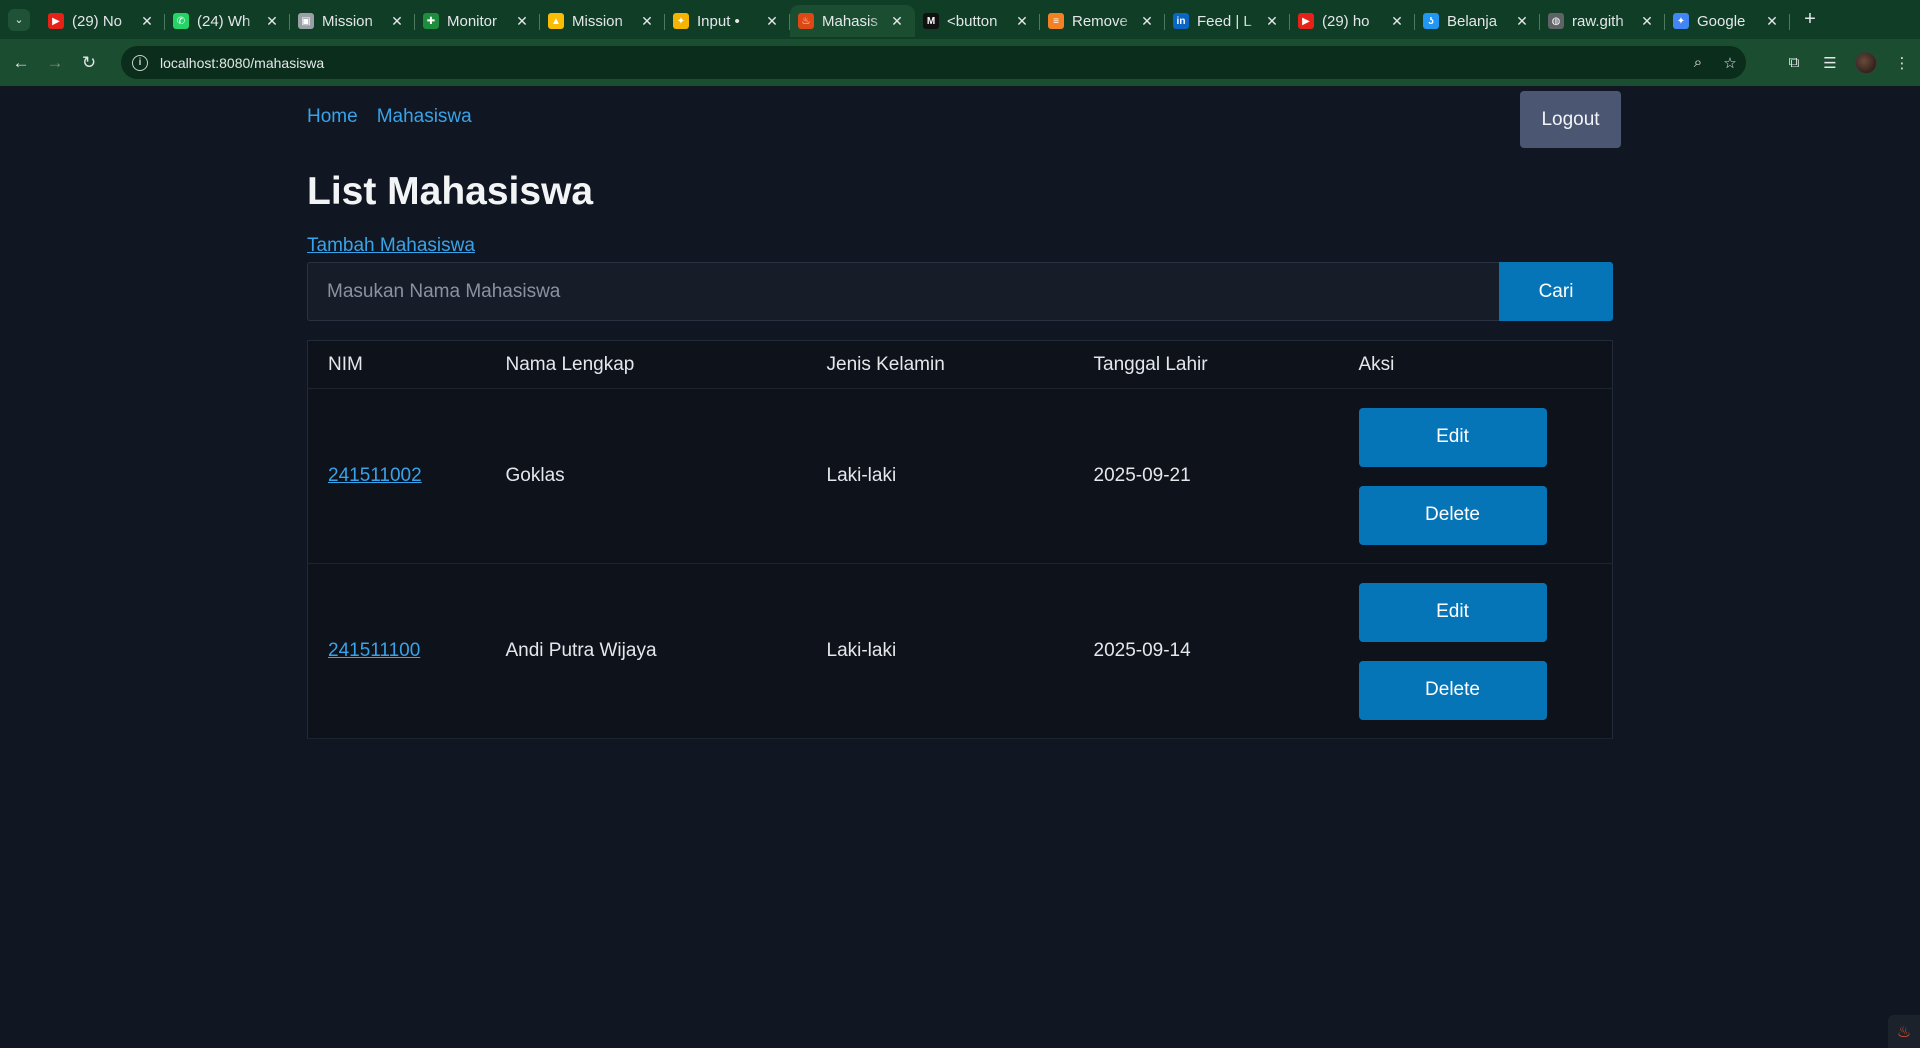 Image resolution: width=1920 pixels, height=1048 pixels. I want to click on add-mahasiswa-link: Tambah Mahasiswa, so click(391, 246).